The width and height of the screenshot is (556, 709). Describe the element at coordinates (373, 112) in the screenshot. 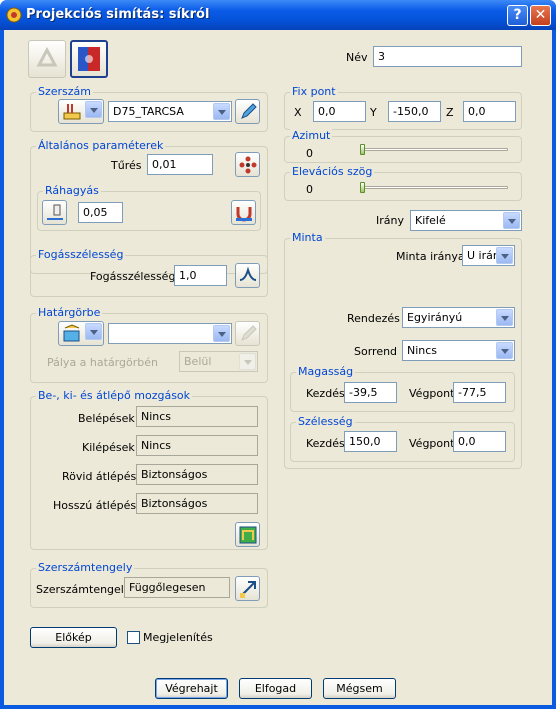

I see `y-label: Y` at that location.